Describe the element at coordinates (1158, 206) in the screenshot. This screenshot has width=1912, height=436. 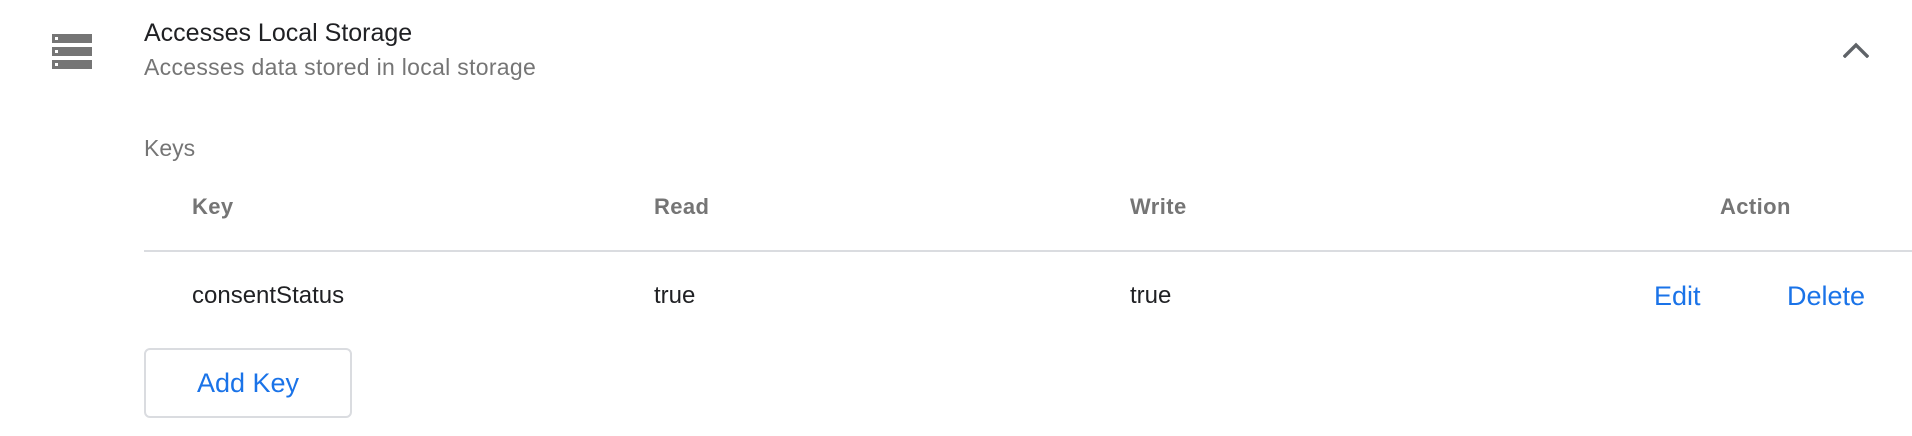
I see `column-header-write: Write` at that location.